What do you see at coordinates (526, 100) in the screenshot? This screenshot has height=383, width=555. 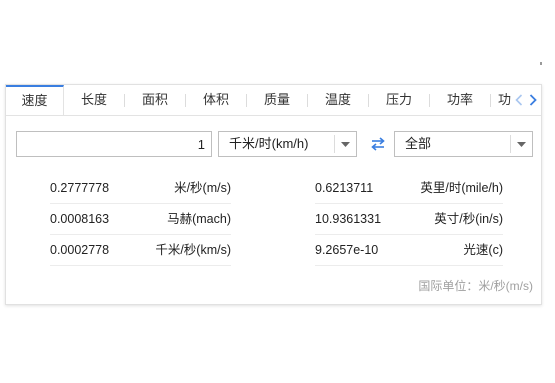 I see `tab-scroll-controls` at bounding box center [526, 100].